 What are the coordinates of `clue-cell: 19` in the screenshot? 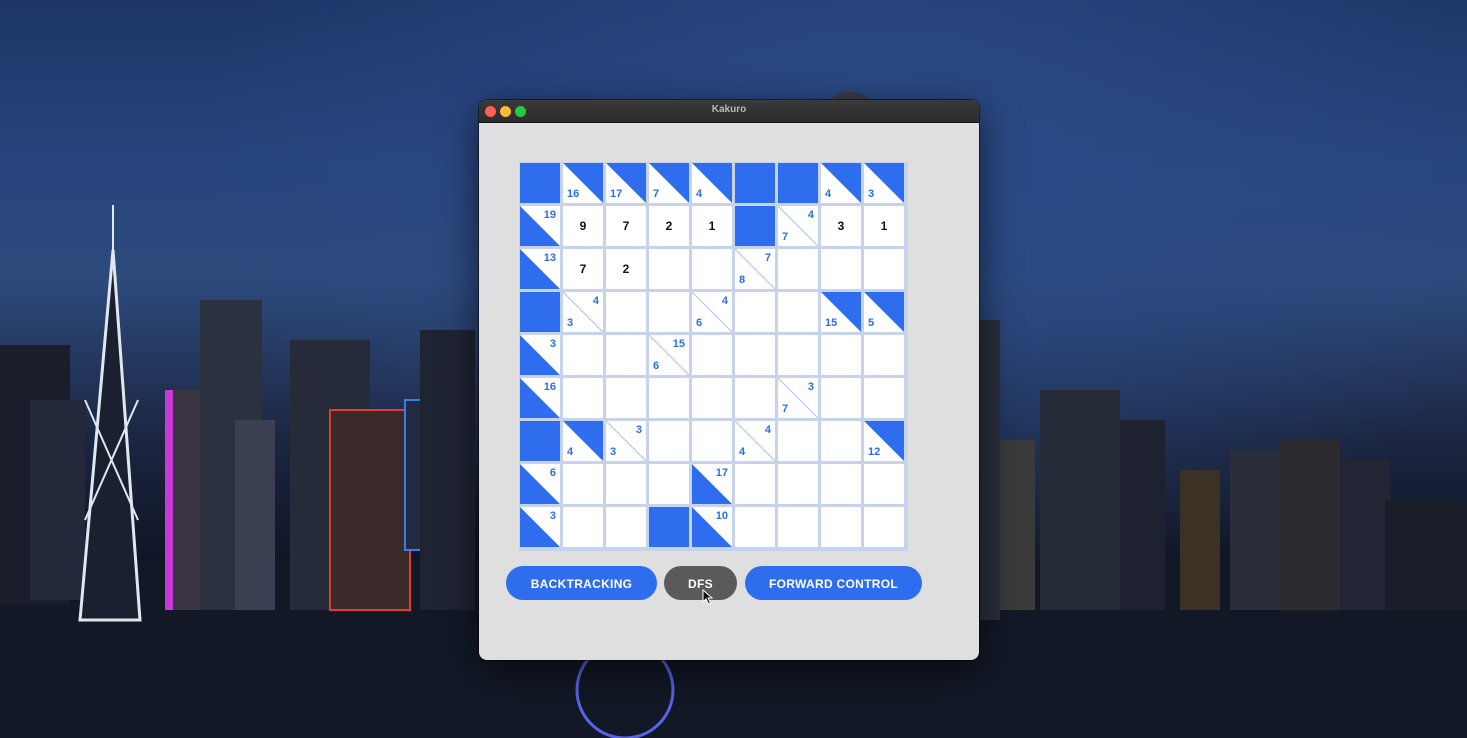 It's located at (540, 226).